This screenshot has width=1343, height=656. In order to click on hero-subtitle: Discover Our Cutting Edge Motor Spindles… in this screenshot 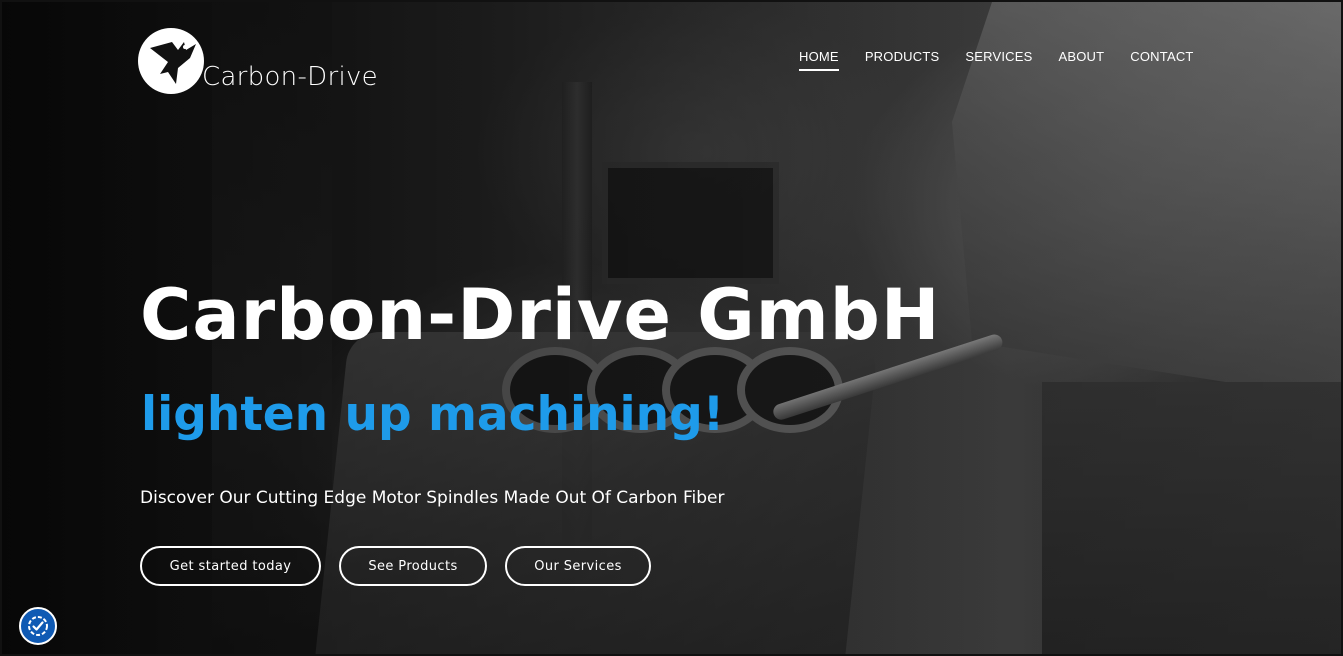, I will do `click(432, 498)`.